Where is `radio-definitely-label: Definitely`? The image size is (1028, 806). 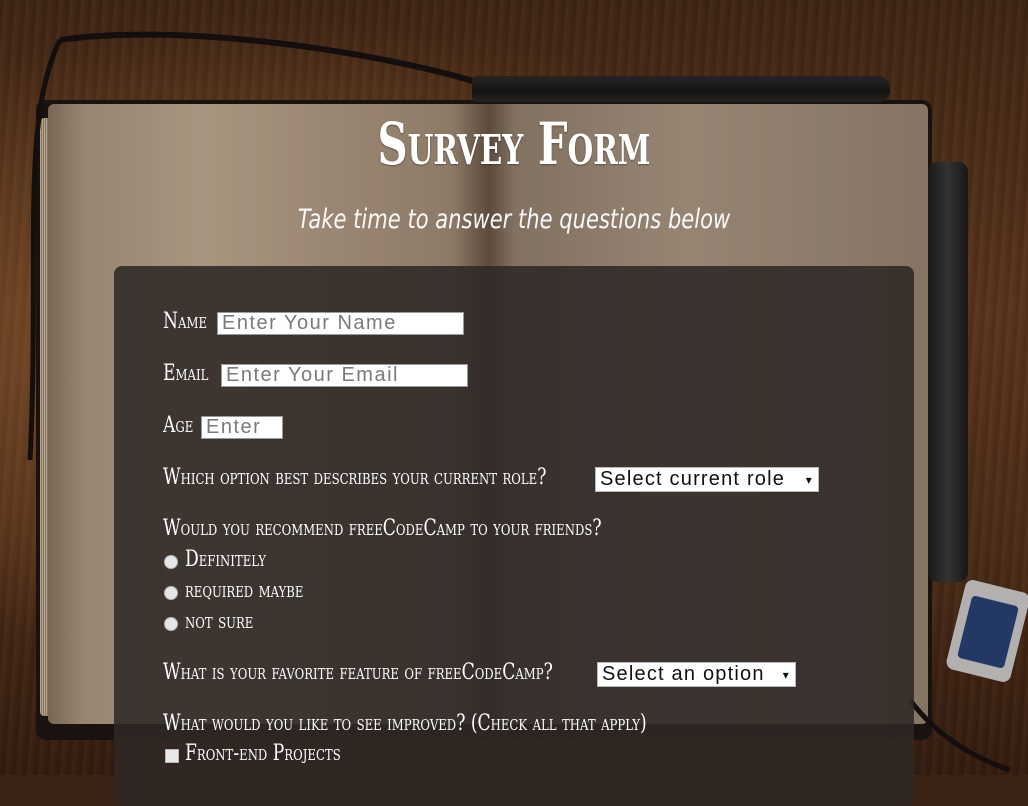 radio-definitely-label: Definitely is located at coordinates (225, 559).